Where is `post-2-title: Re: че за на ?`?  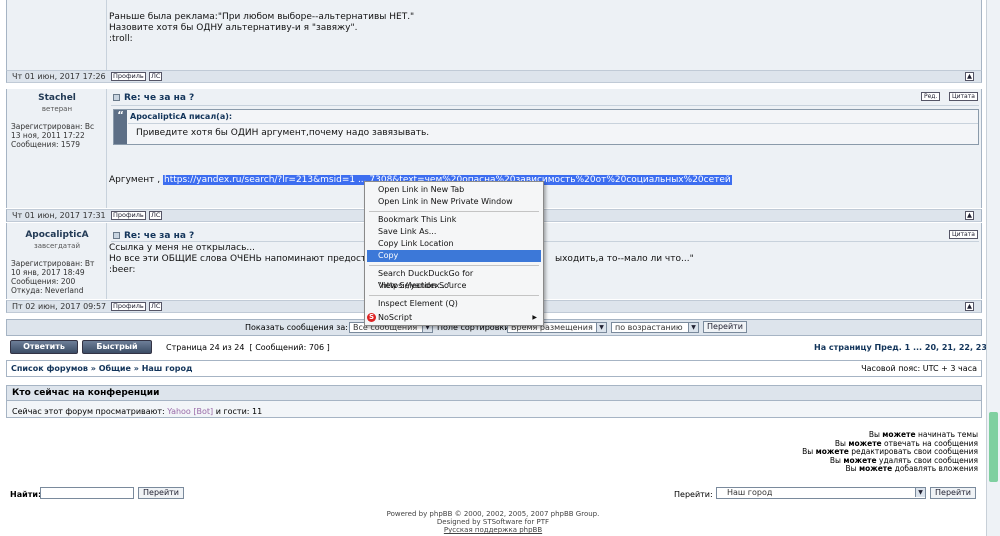
post-2-title: Re: че за на ? is located at coordinates (153, 98).